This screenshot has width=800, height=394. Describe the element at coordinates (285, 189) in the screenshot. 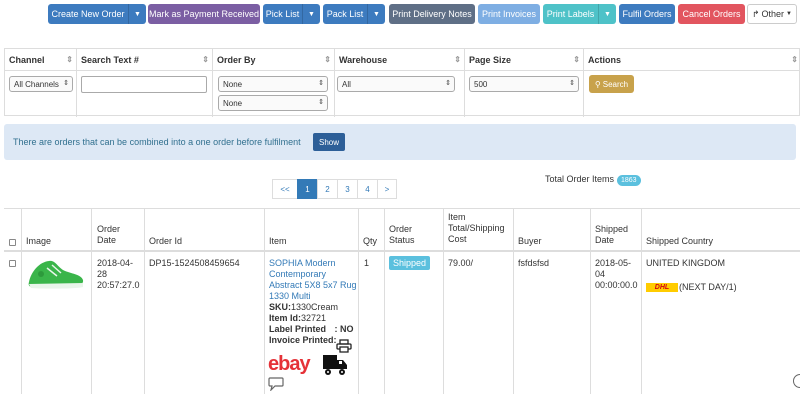

I see `page-prev: <<` at that location.